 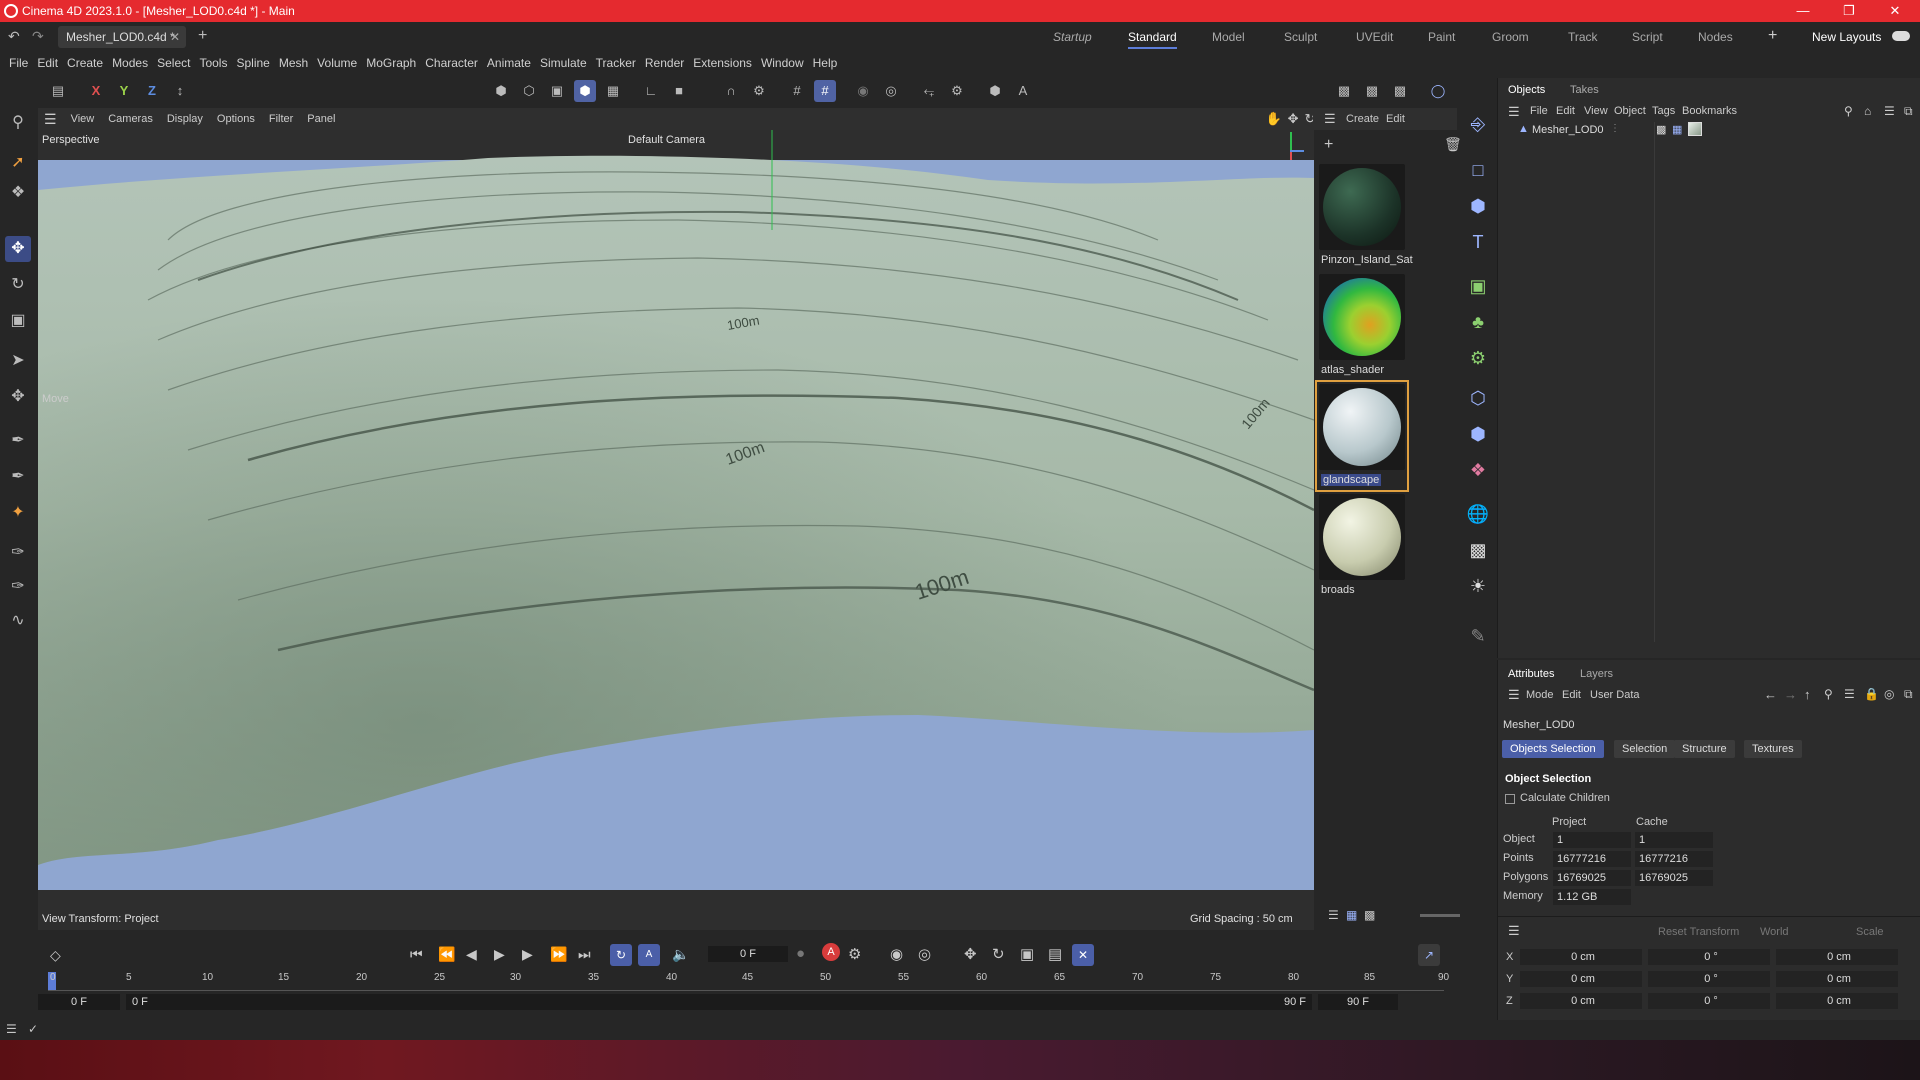 I want to click on symmetry-icon: ⥆, so click(x=929, y=91).